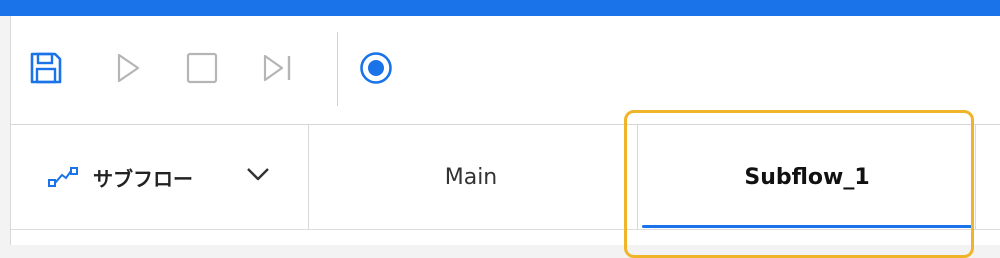 This screenshot has width=1000, height=258. I want to click on step-next-icon, so click(278, 70).